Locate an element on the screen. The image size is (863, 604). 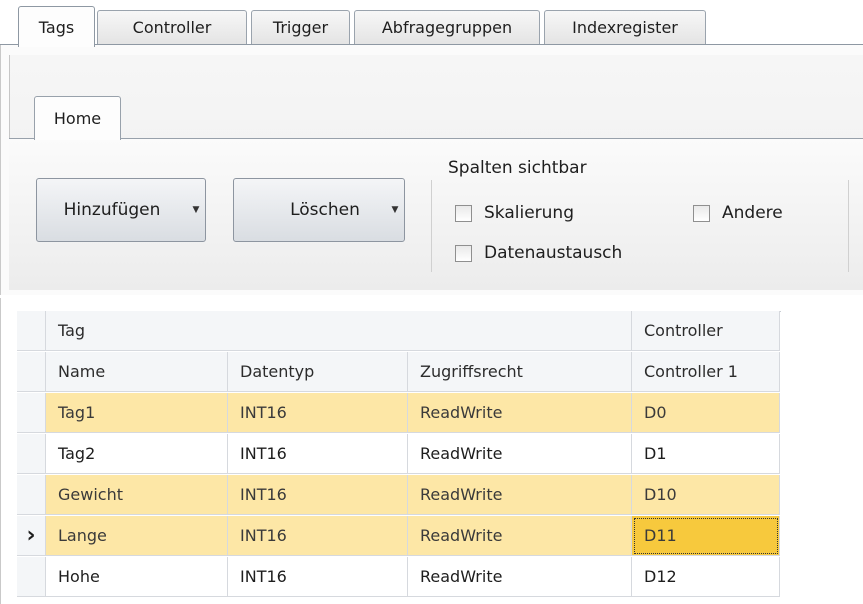
grid-group-header: Tag Controller is located at coordinates (398, 331).